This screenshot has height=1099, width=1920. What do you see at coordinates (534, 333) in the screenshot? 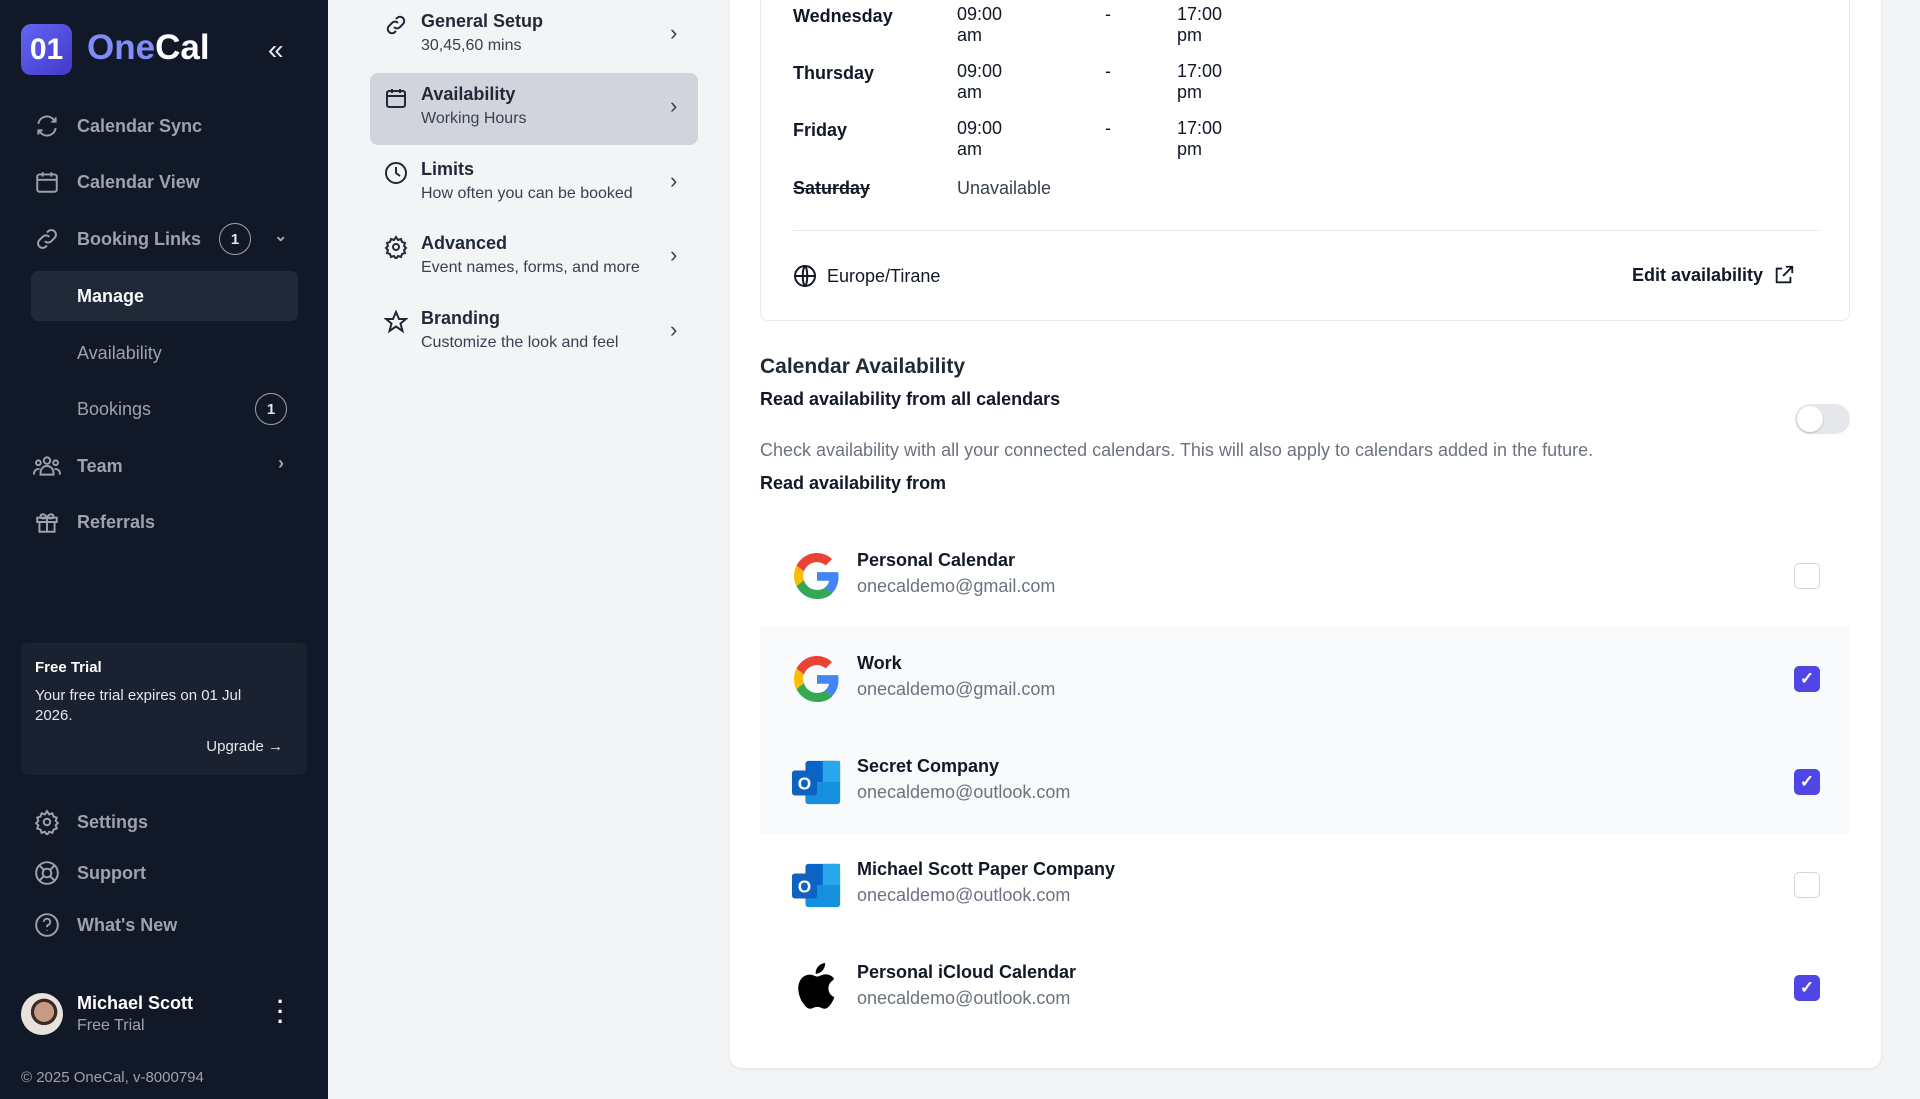
I see `menu-item-branding: Branding Customize the look and feel ›` at bounding box center [534, 333].